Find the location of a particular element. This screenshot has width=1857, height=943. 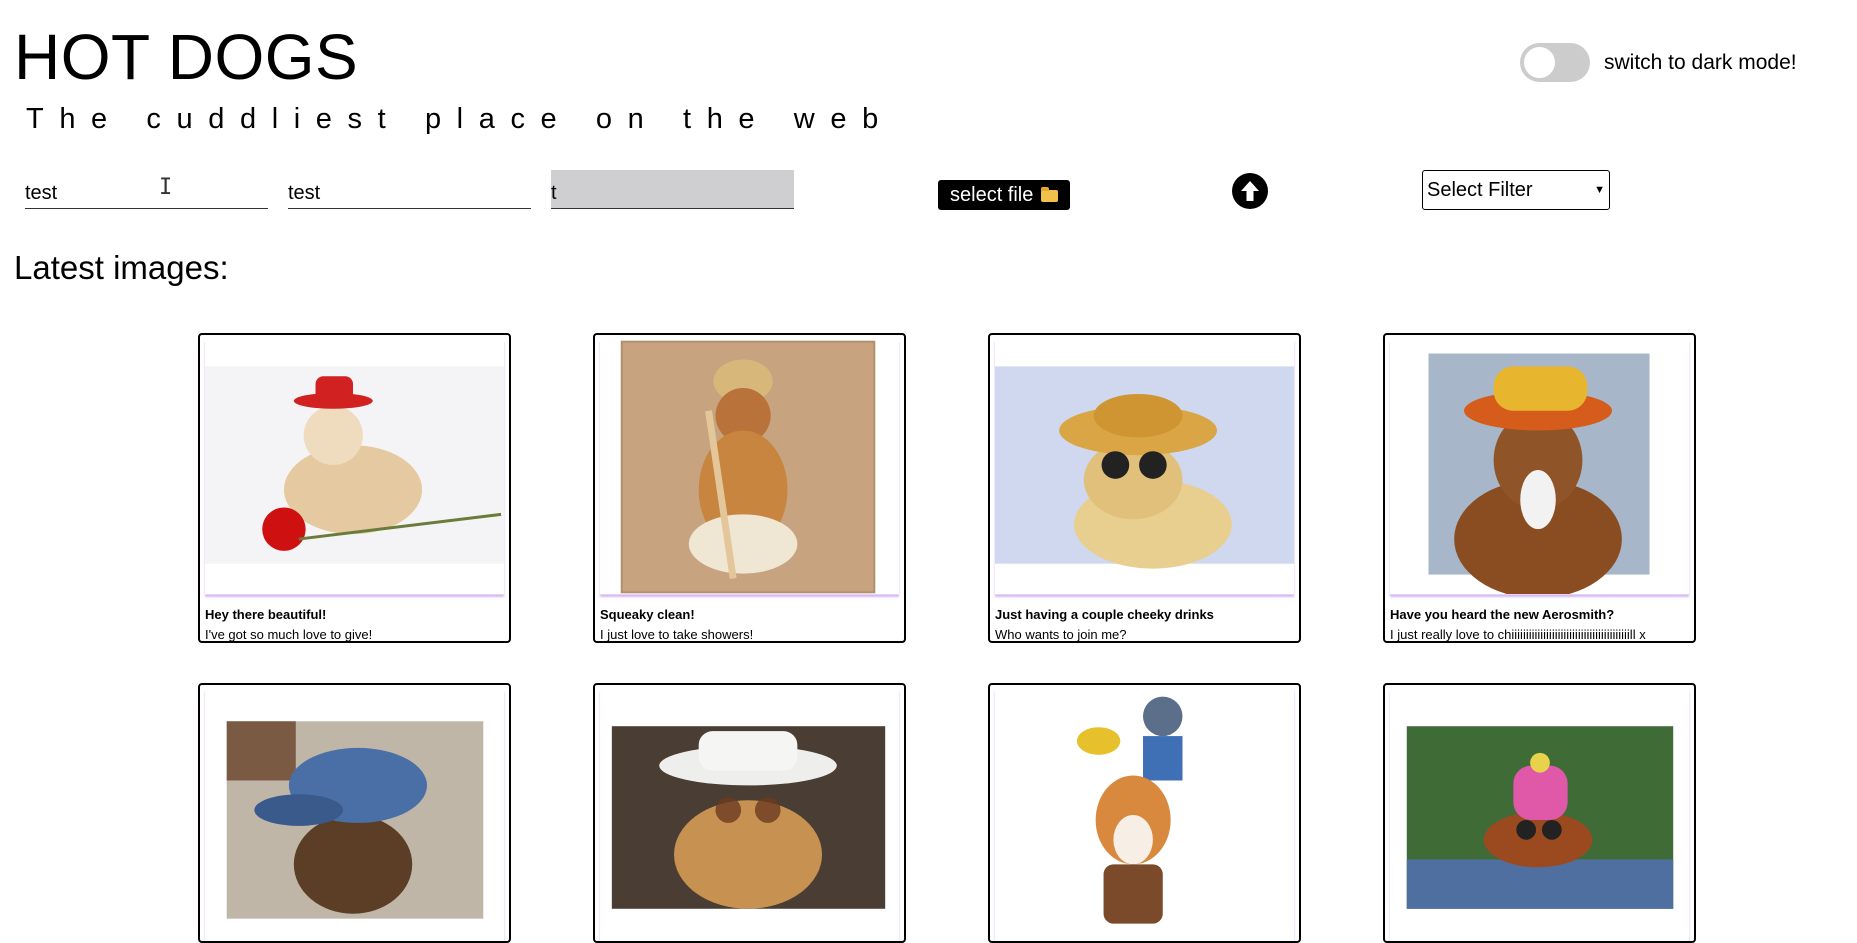

card-text: I just love to take showers! is located at coordinates (677, 634).